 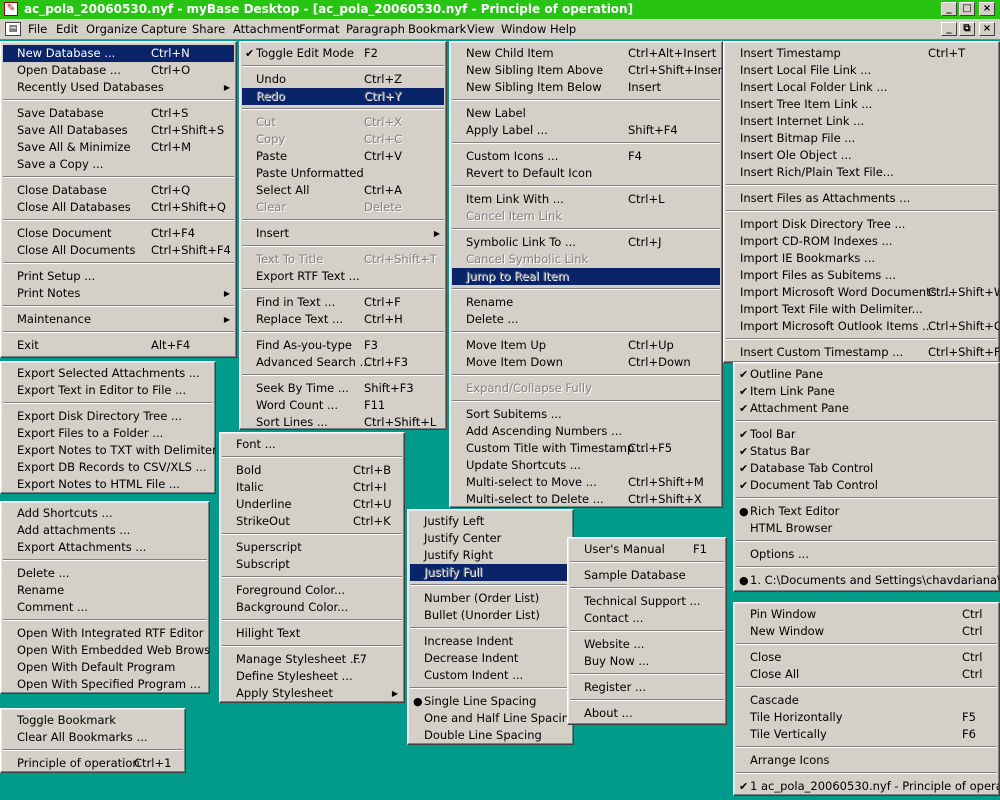 What do you see at coordinates (586, 242) in the screenshot?
I see `organize-menu-item-symbolic-link-to: Symbolic Link To ... Ctrl+J` at bounding box center [586, 242].